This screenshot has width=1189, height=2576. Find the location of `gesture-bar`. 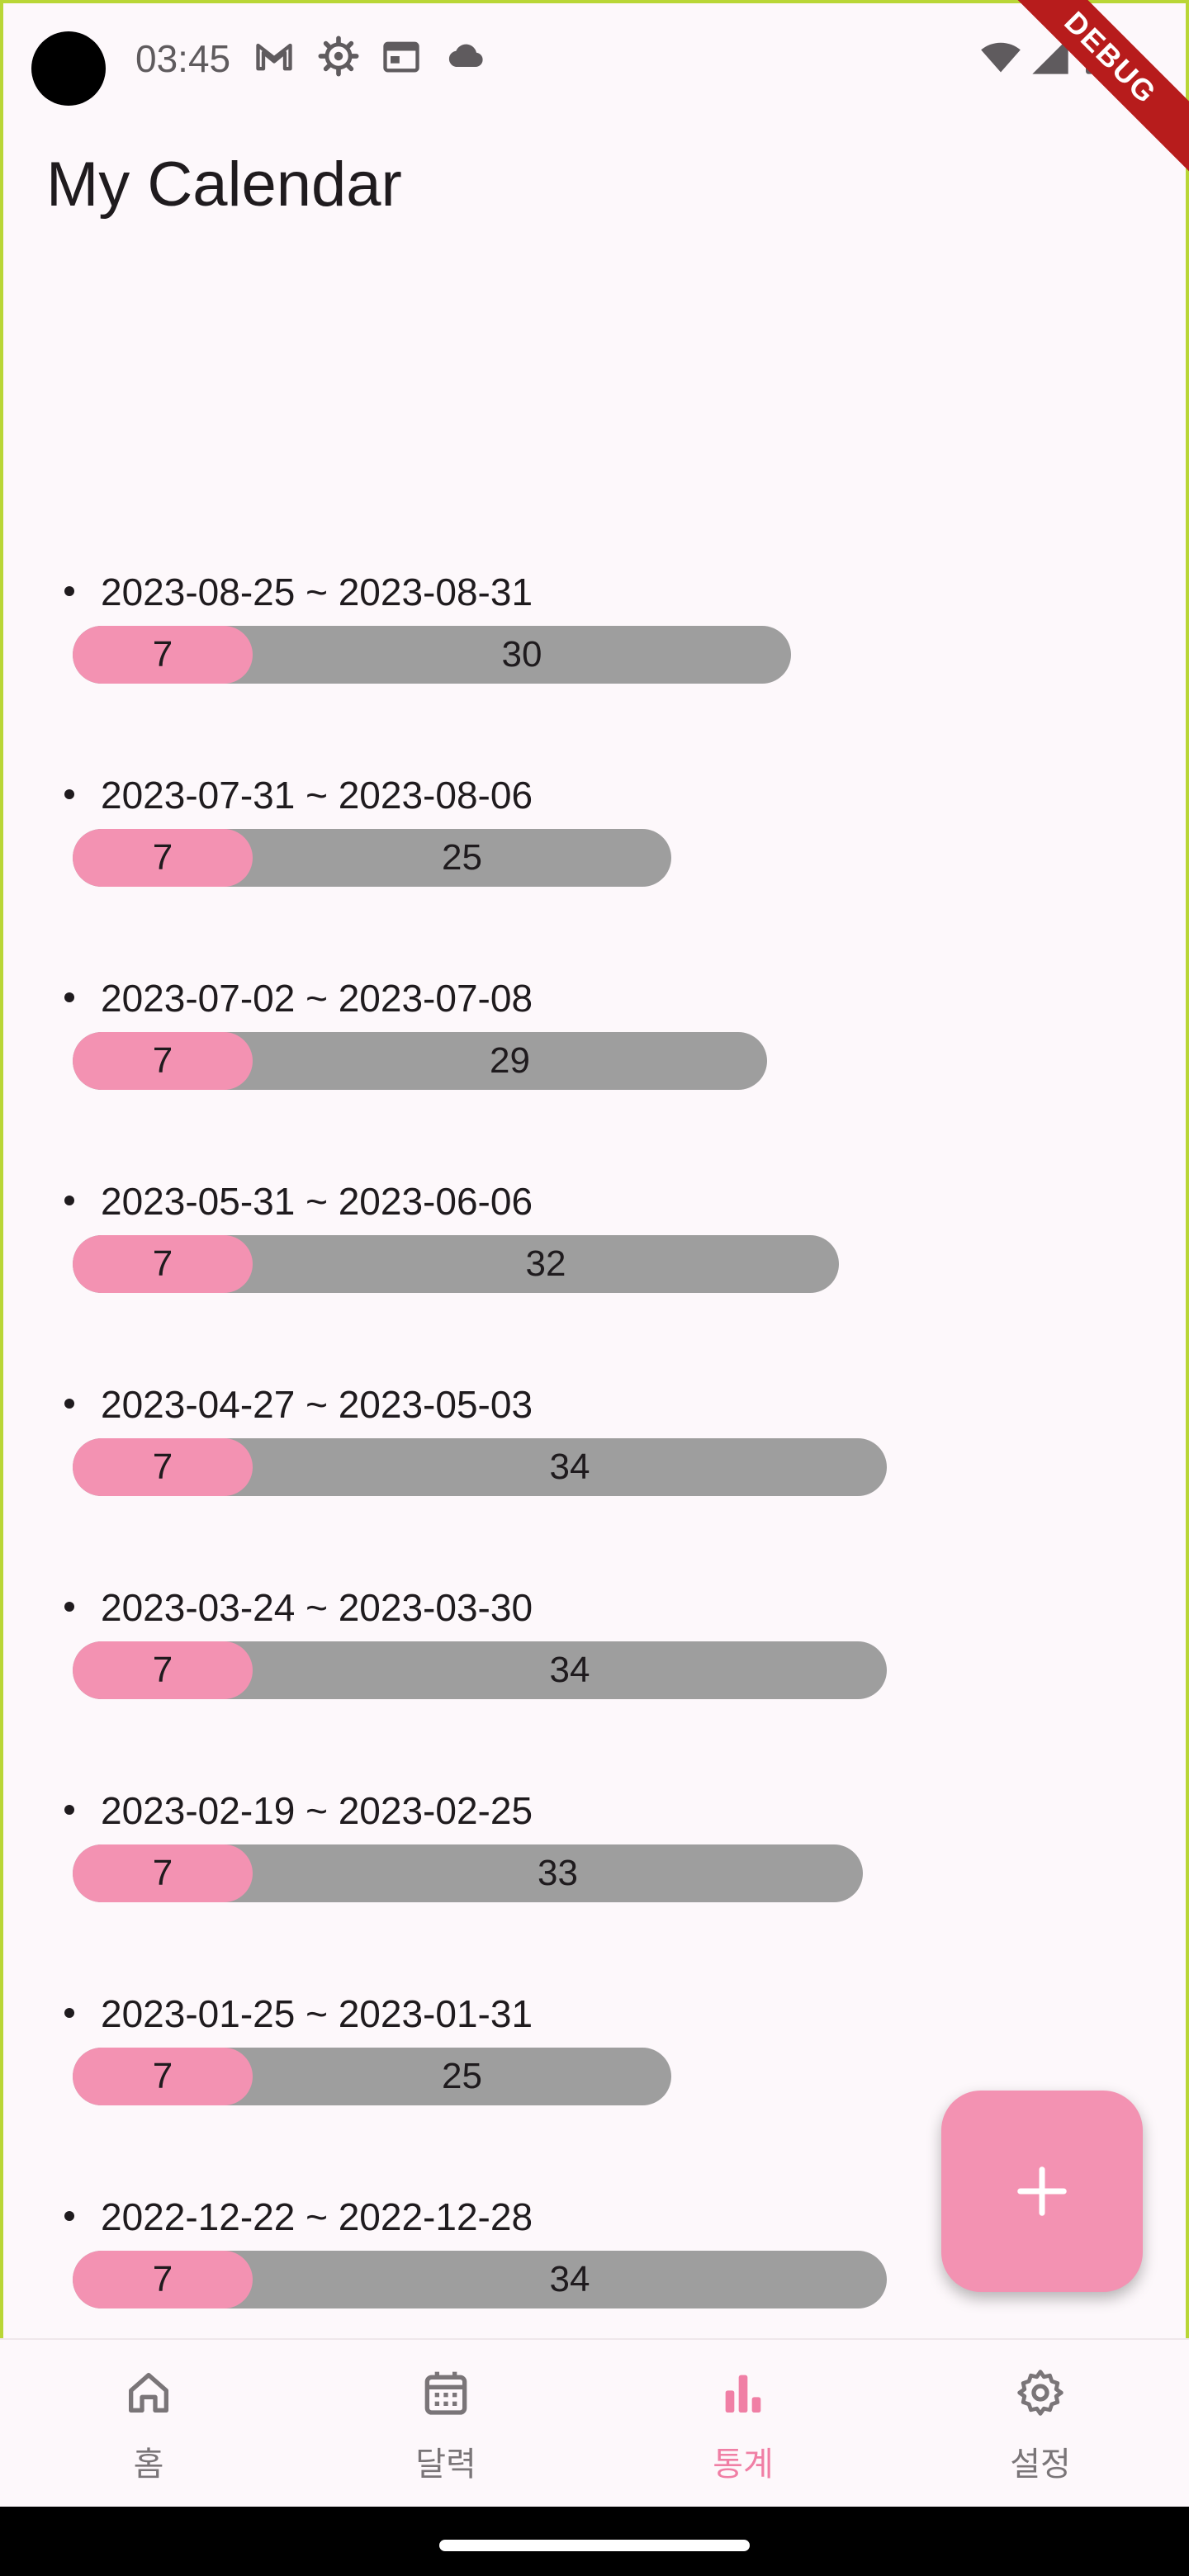

gesture-bar is located at coordinates (594, 2541).